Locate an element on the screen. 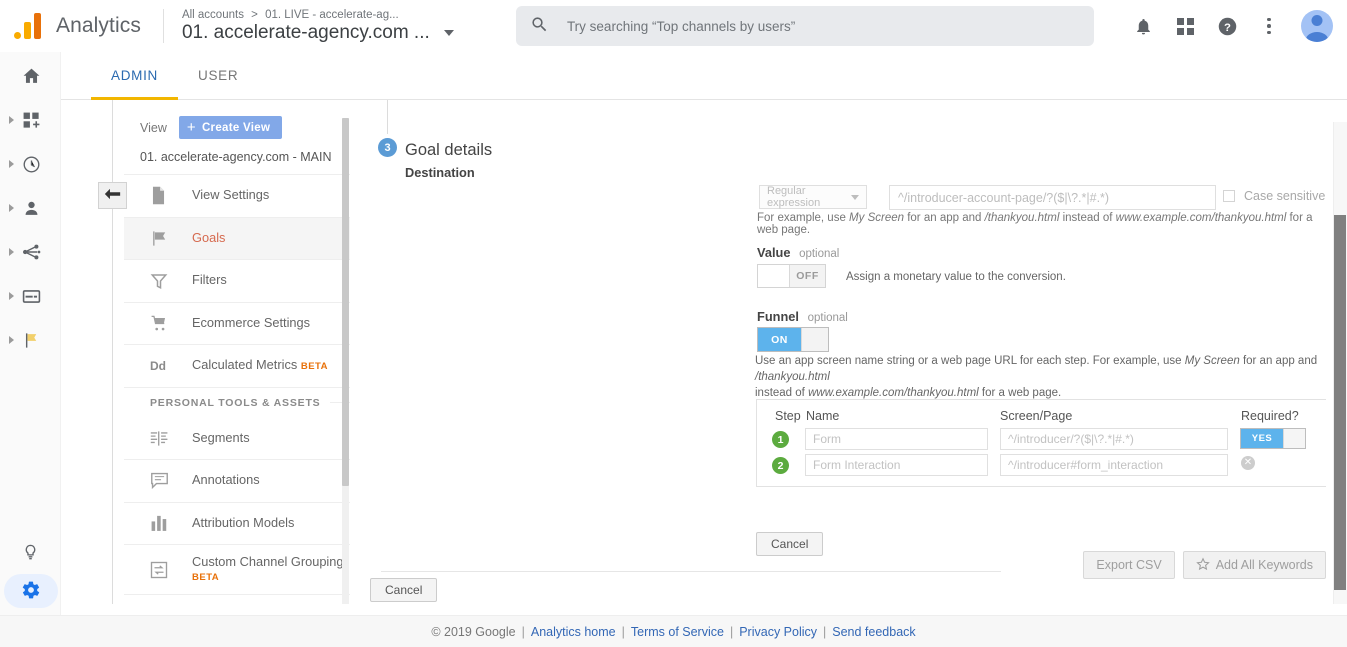  toggle-knob is located at coordinates (814, 339).